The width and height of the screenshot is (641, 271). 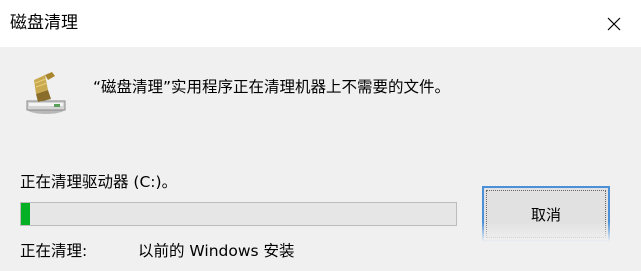 I want to click on close-button, so click(x=614, y=24).